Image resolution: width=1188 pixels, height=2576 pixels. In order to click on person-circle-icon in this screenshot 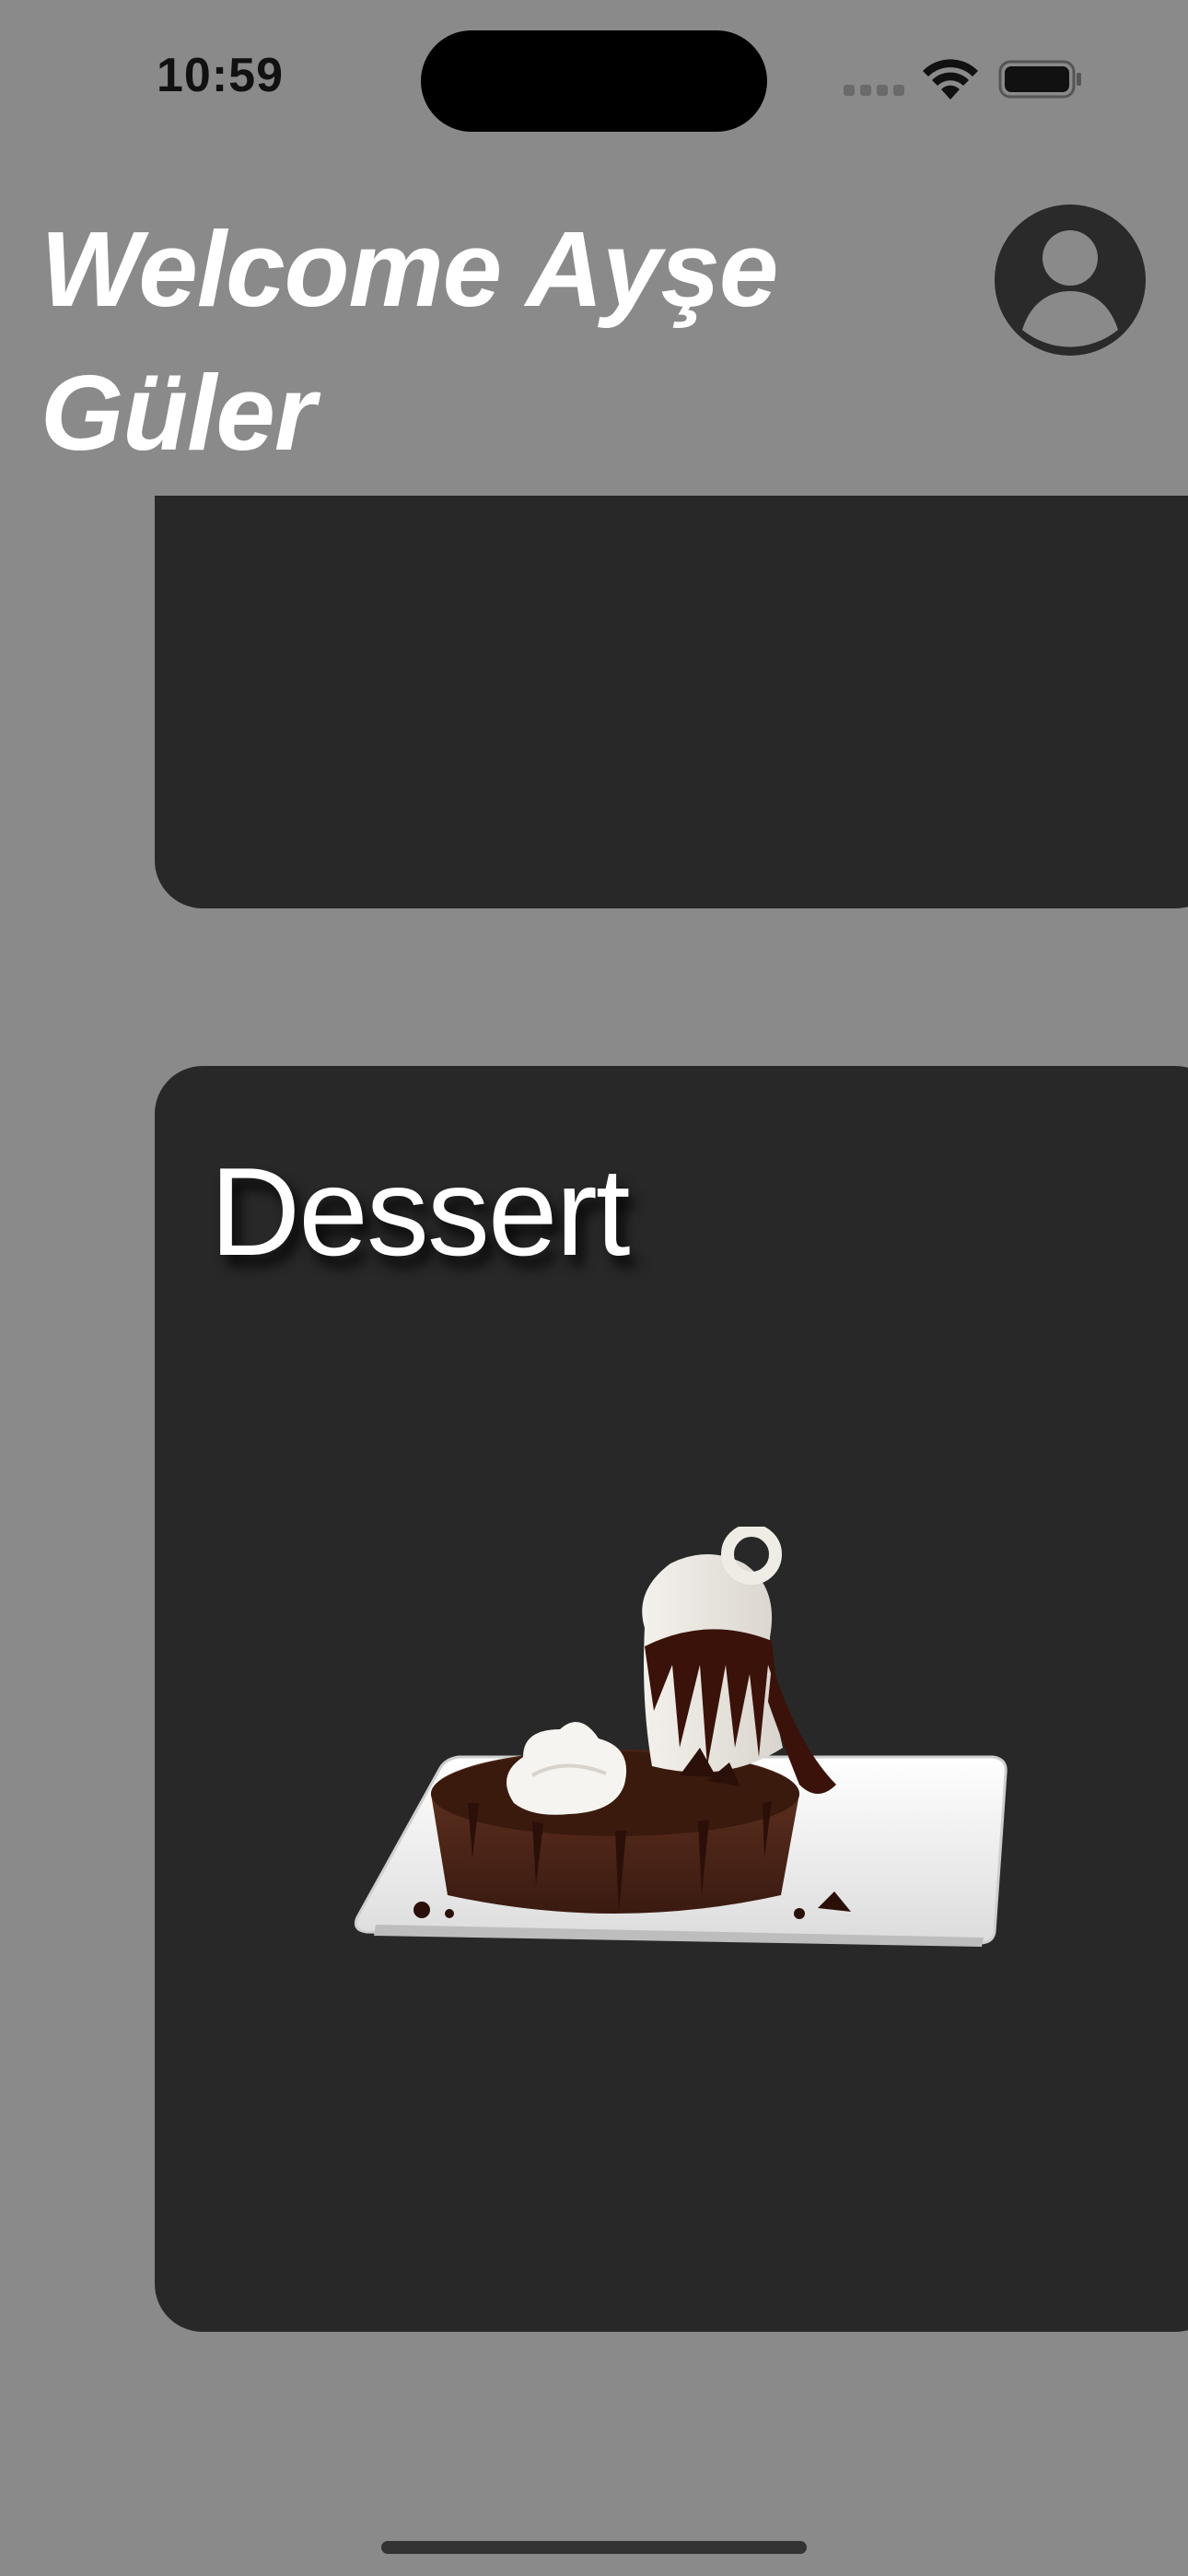, I will do `click(1070, 280)`.